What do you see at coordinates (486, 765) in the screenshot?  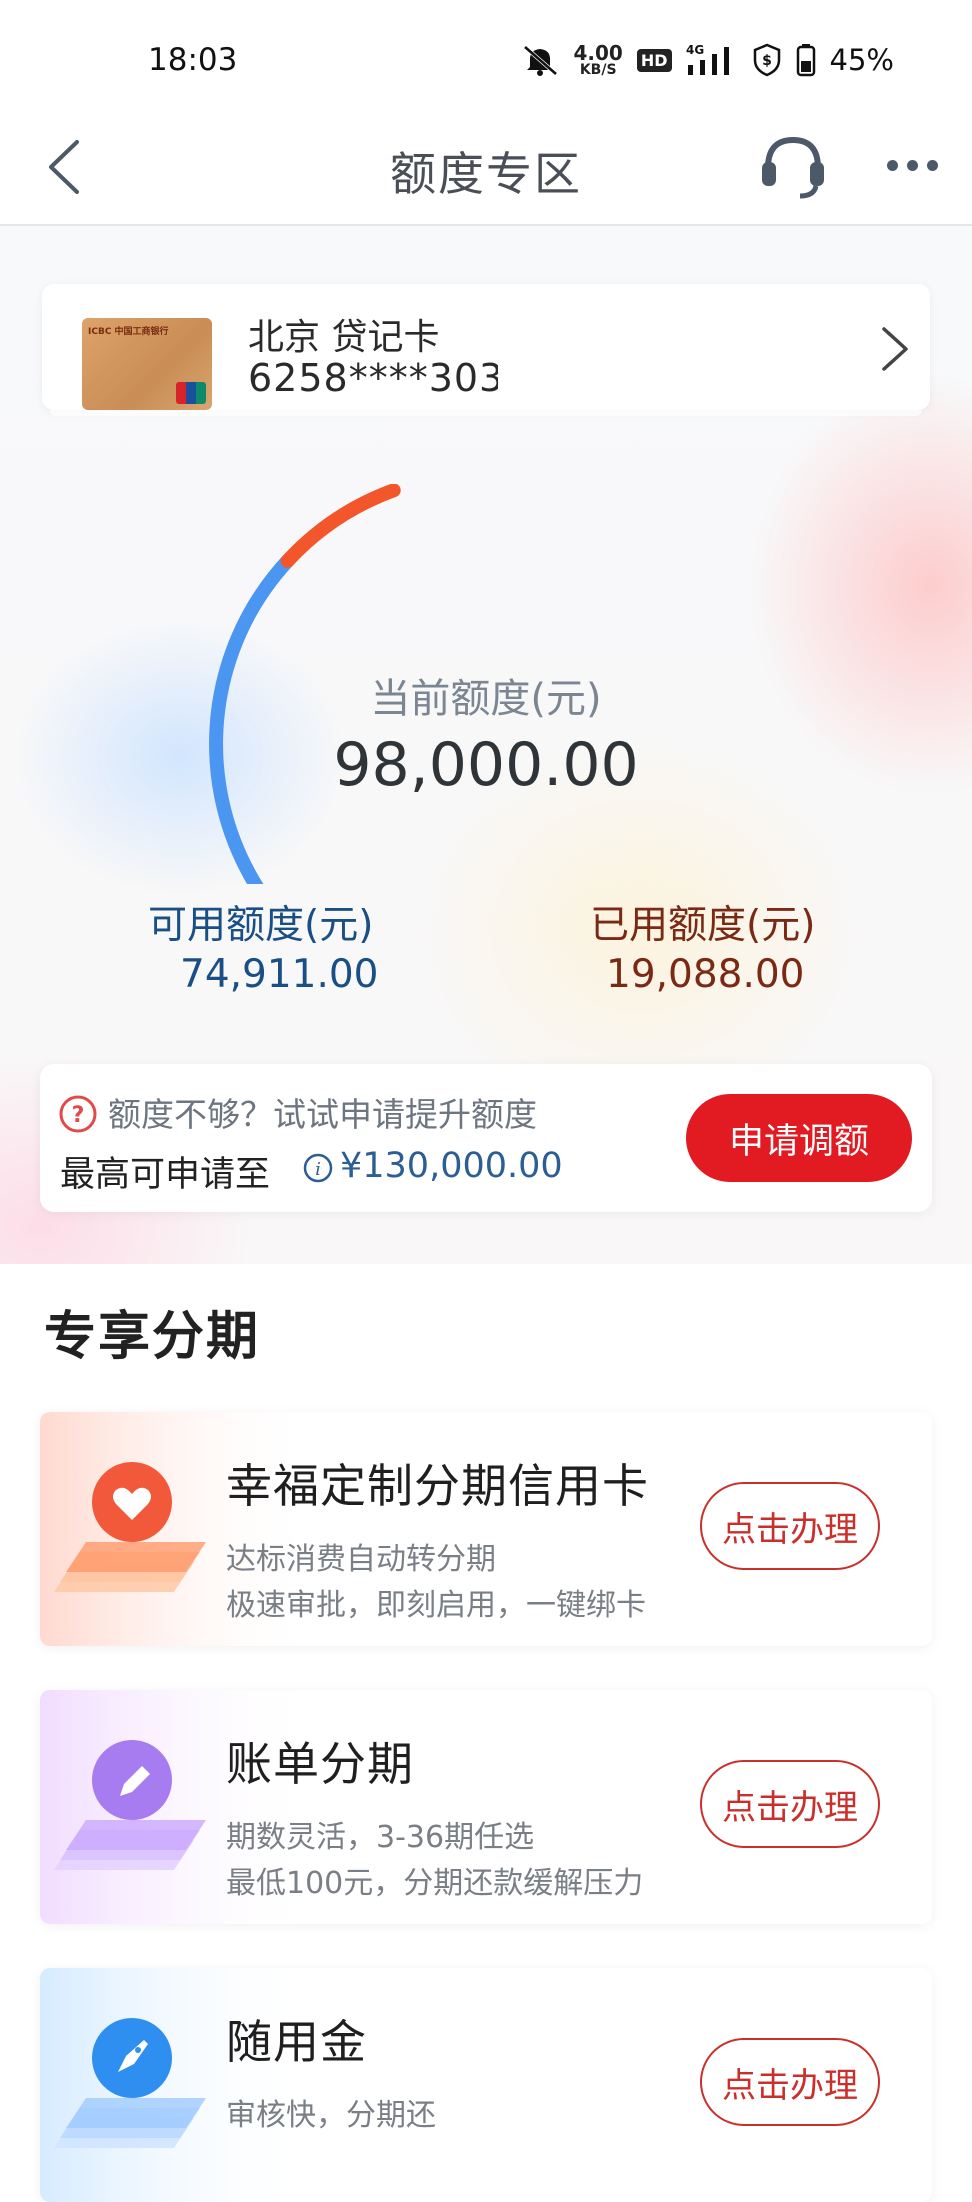 I see `current-quota-value: 98,000.00` at bounding box center [486, 765].